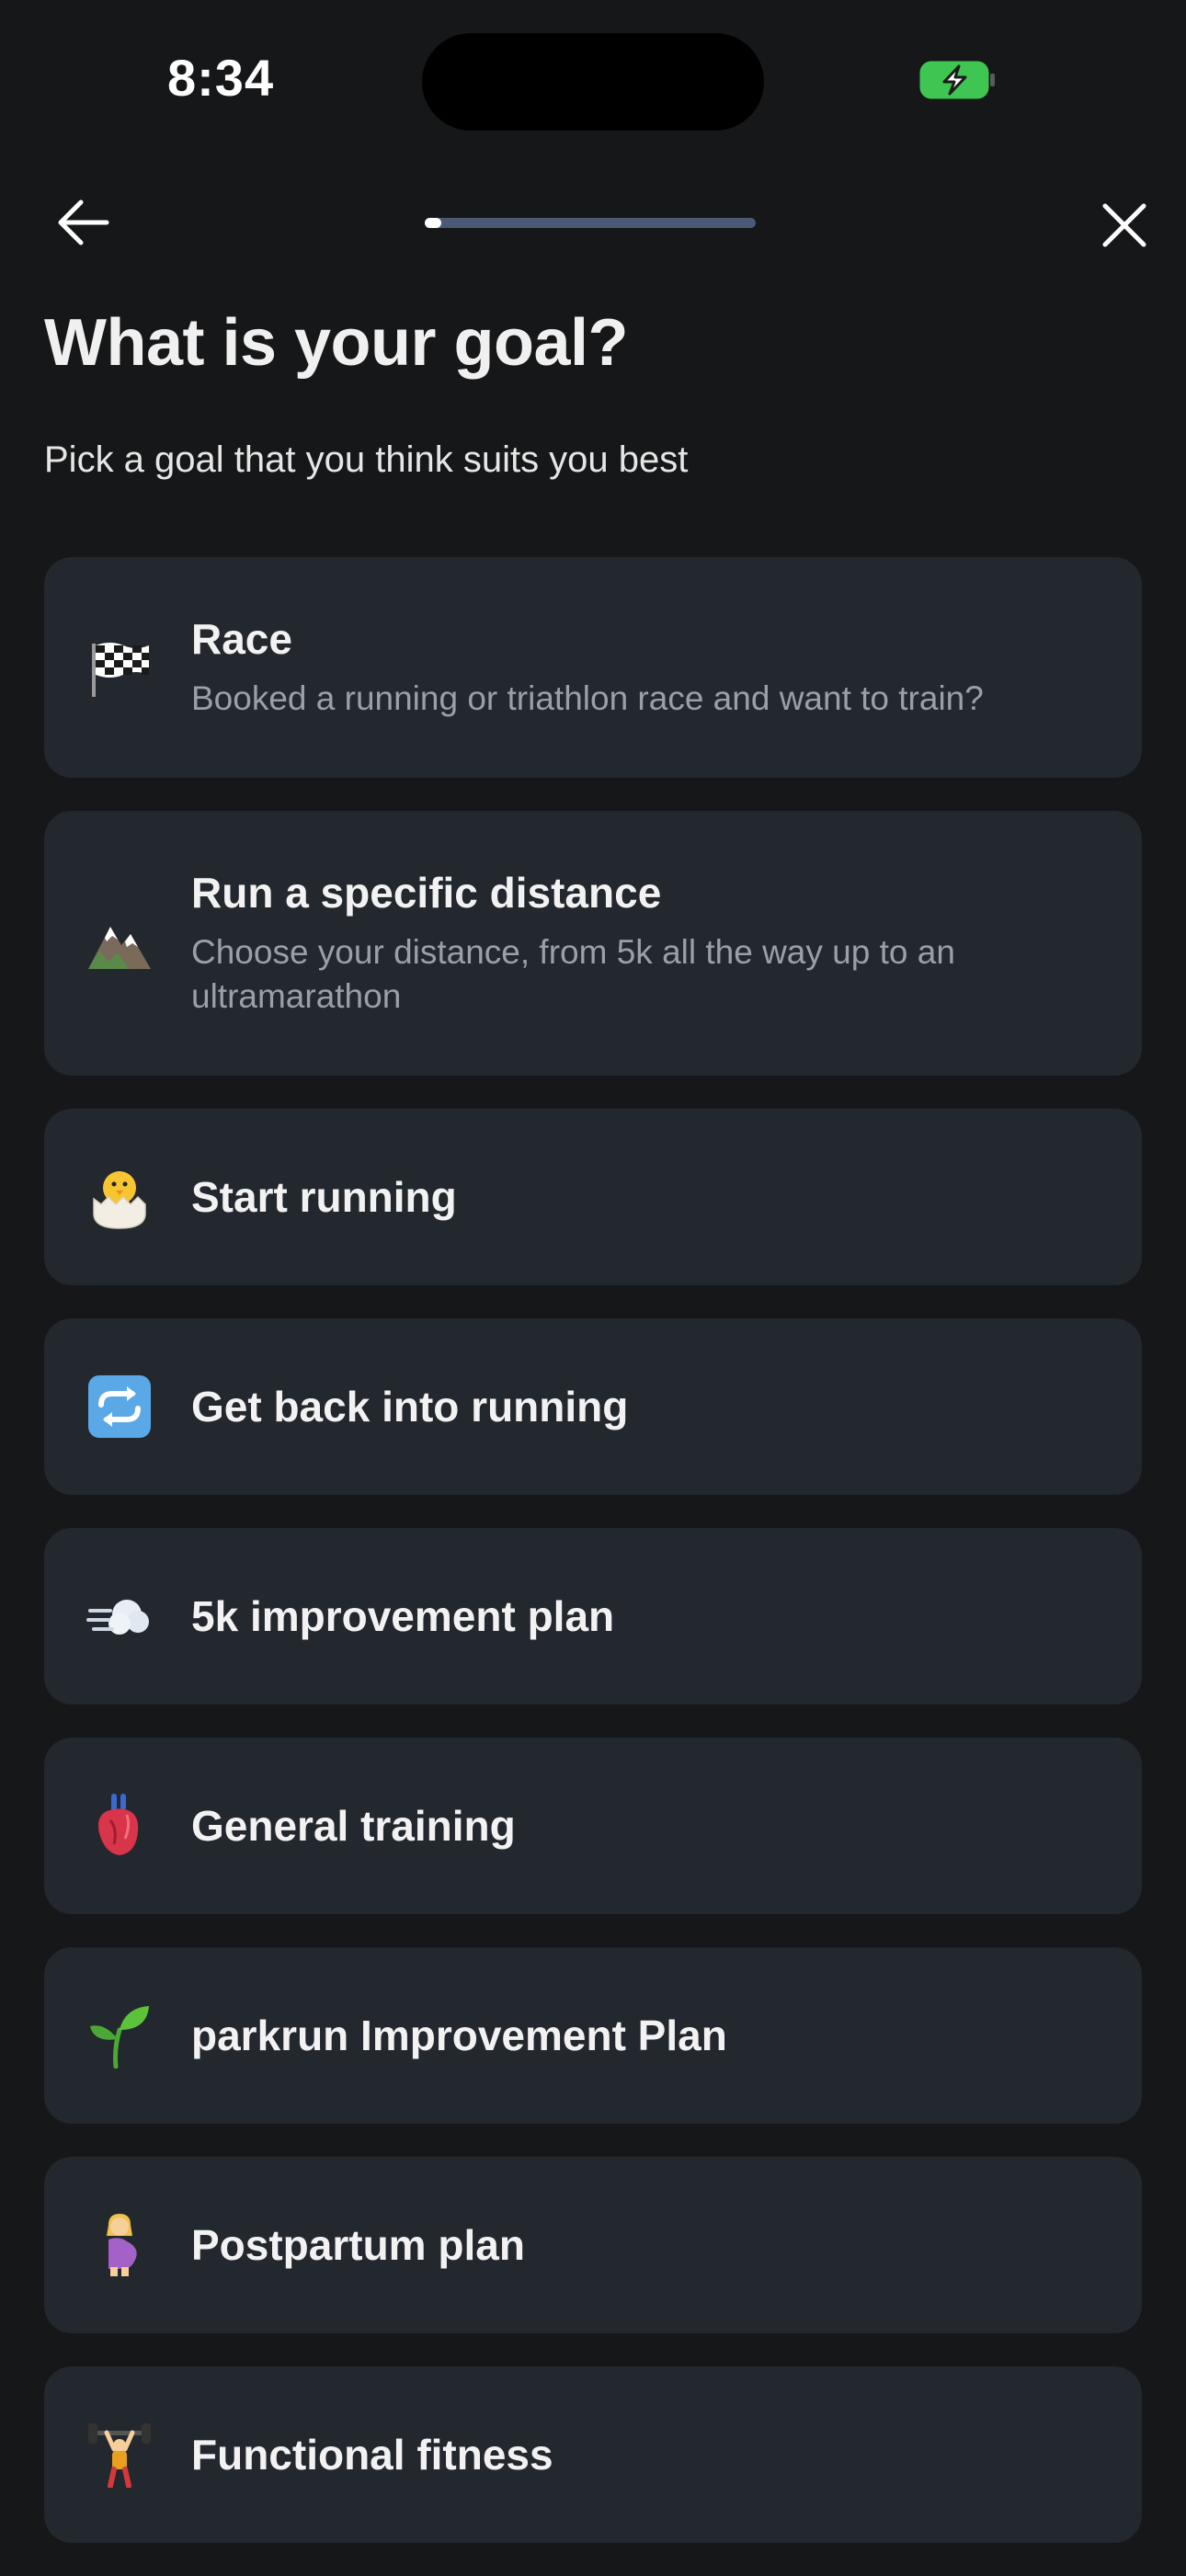  Describe the element at coordinates (459, 2035) in the screenshot. I see `goal-title: parkrun Improvement Plan` at that location.